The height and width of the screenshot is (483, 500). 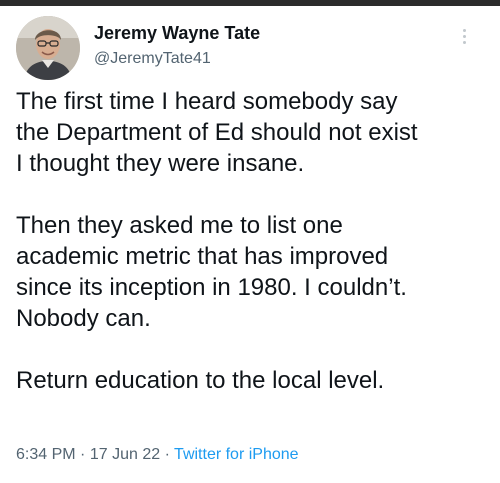 What do you see at coordinates (152, 59) in the screenshot?
I see `author-handle: @JeremyTate41` at bounding box center [152, 59].